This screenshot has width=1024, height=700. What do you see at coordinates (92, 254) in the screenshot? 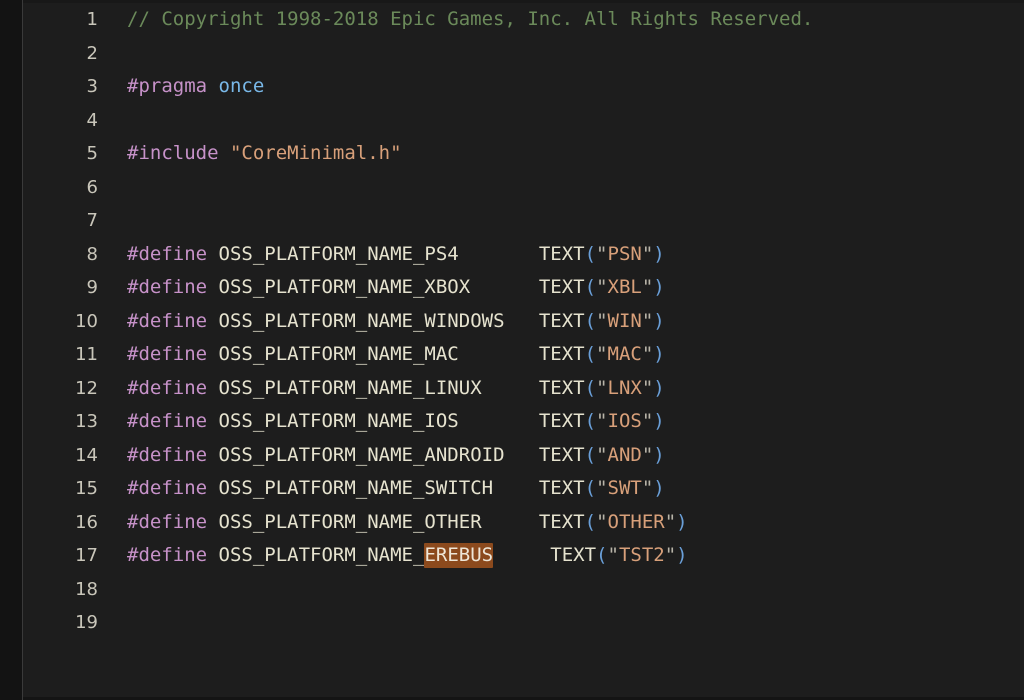
I see `line-number: 8` at bounding box center [92, 254].